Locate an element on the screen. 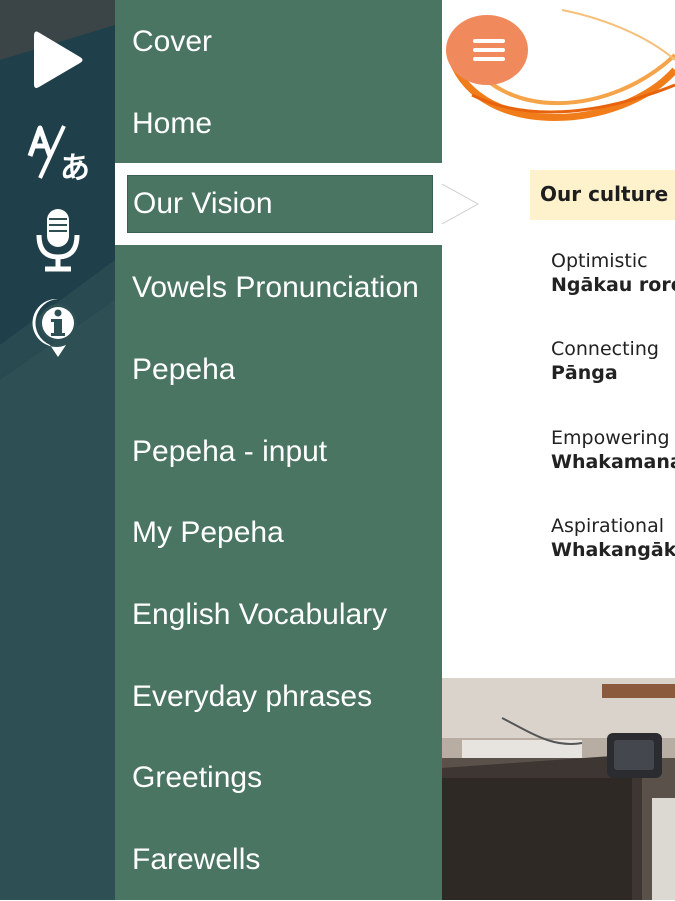 The width and height of the screenshot is (675, 901). nav-item-label: English Vocabulary is located at coordinates (260, 614).